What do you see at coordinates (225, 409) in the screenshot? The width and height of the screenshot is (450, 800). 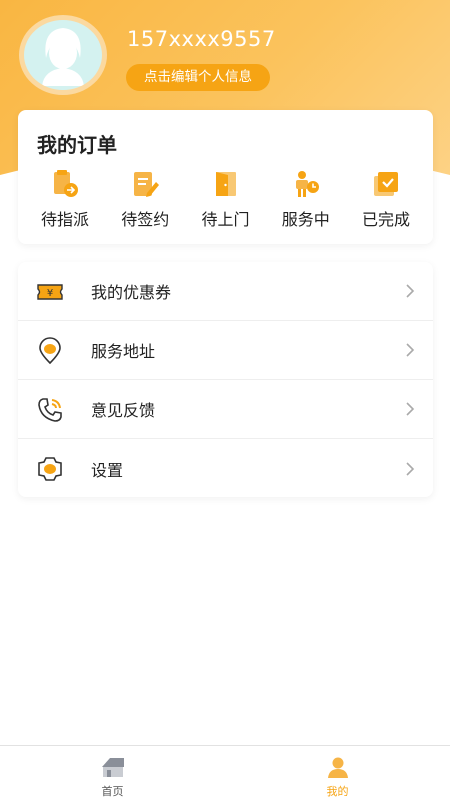 I see `menu-item-feedback: 意见反馈` at bounding box center [225, 409].